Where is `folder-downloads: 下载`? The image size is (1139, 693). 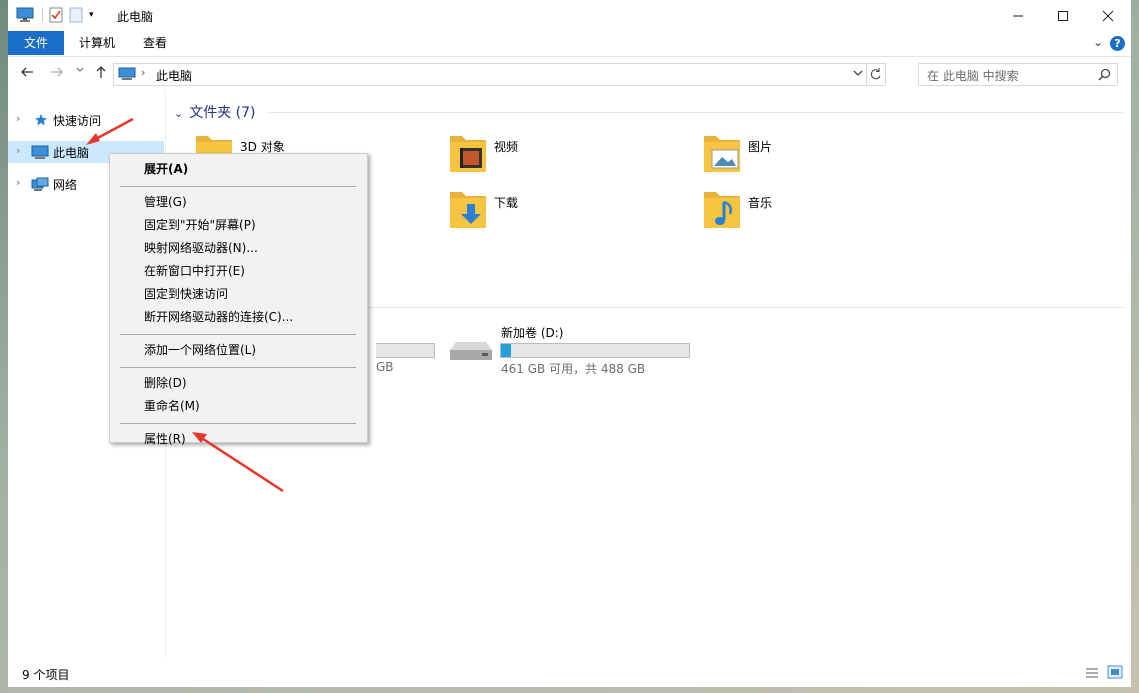
folder-downloads: 下载 is located at coordinates (568, 210).